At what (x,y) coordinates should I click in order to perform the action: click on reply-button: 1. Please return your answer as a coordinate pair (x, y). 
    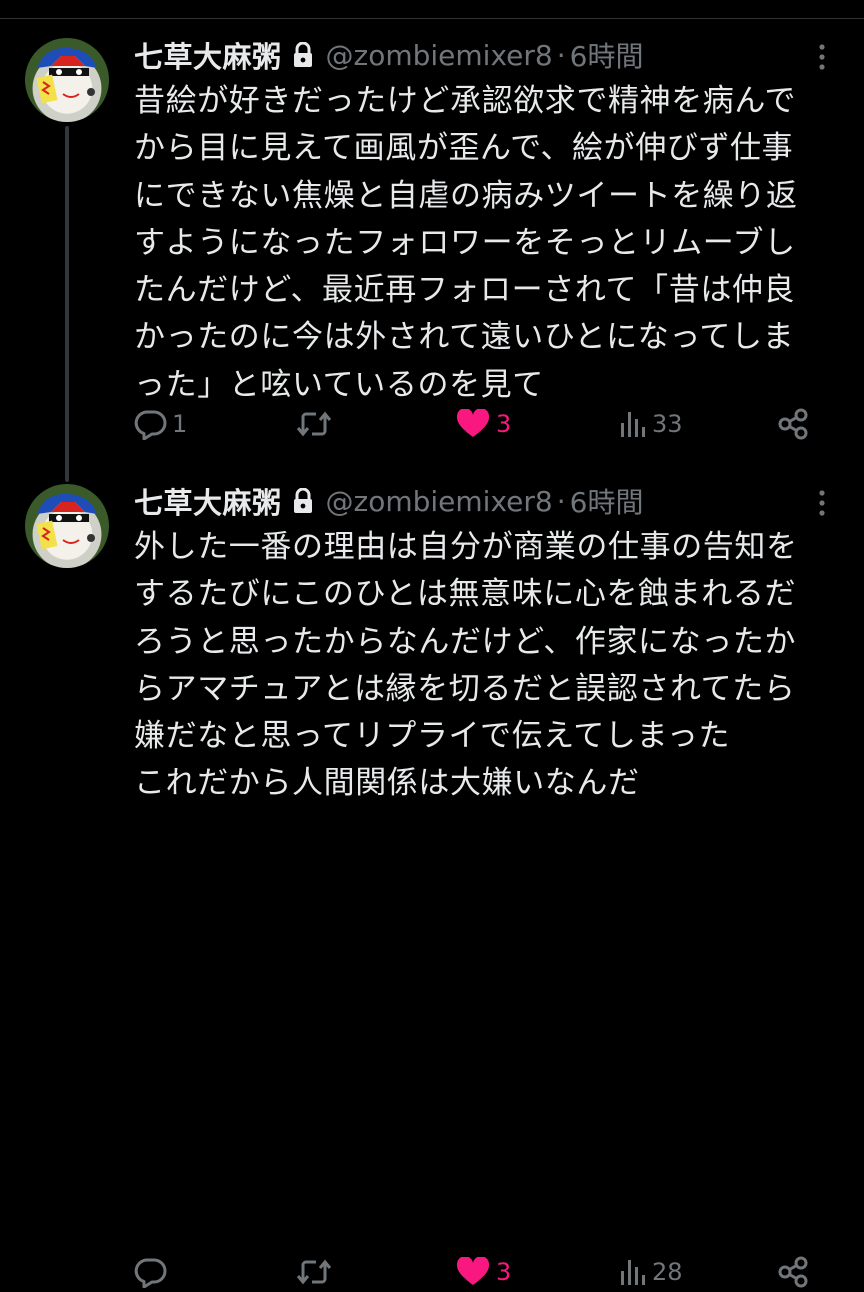
    Looking at the image, I should click on (160, 424).